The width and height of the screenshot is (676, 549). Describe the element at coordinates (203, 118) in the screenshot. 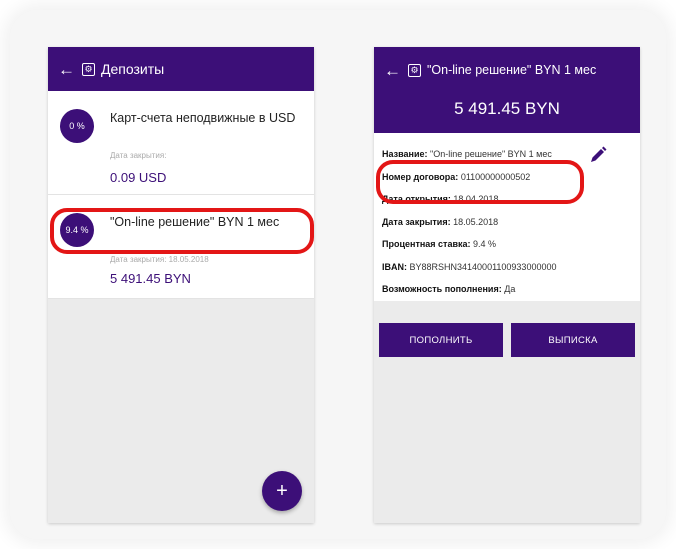

I see `deposit-name: Карт-счета неподвижные в USD` at that location.